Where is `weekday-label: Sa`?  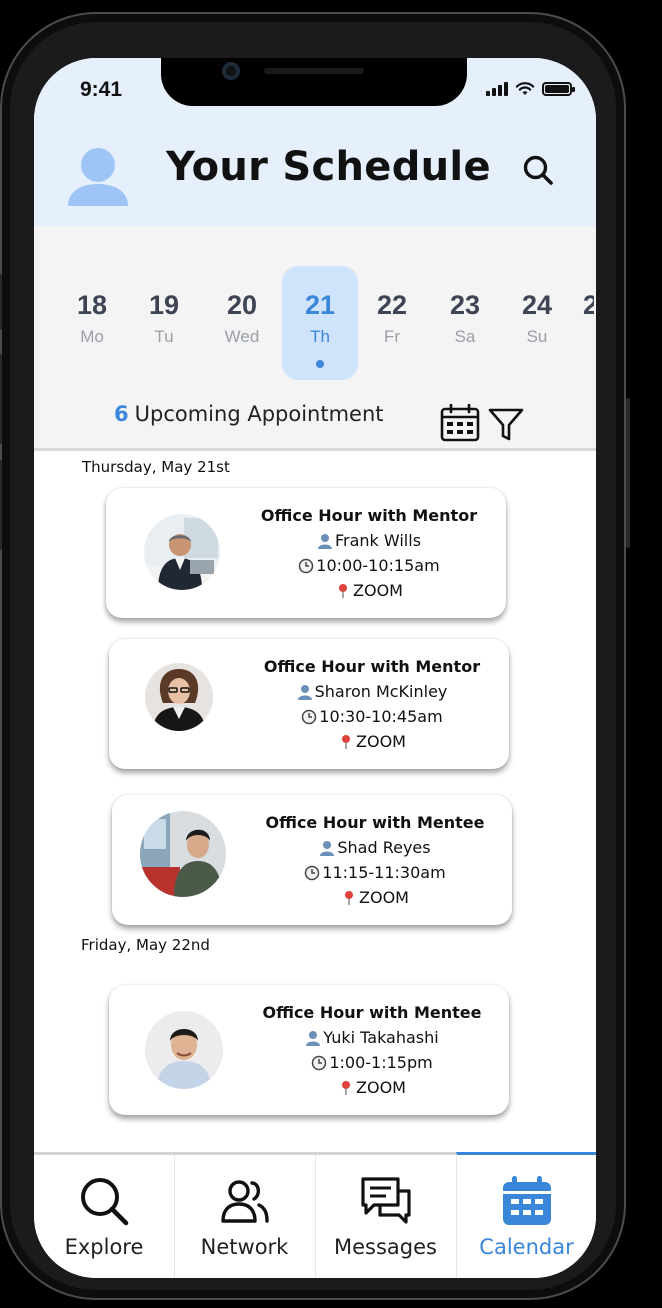
weekday-label: Sa is located at coordinates (465, 336).